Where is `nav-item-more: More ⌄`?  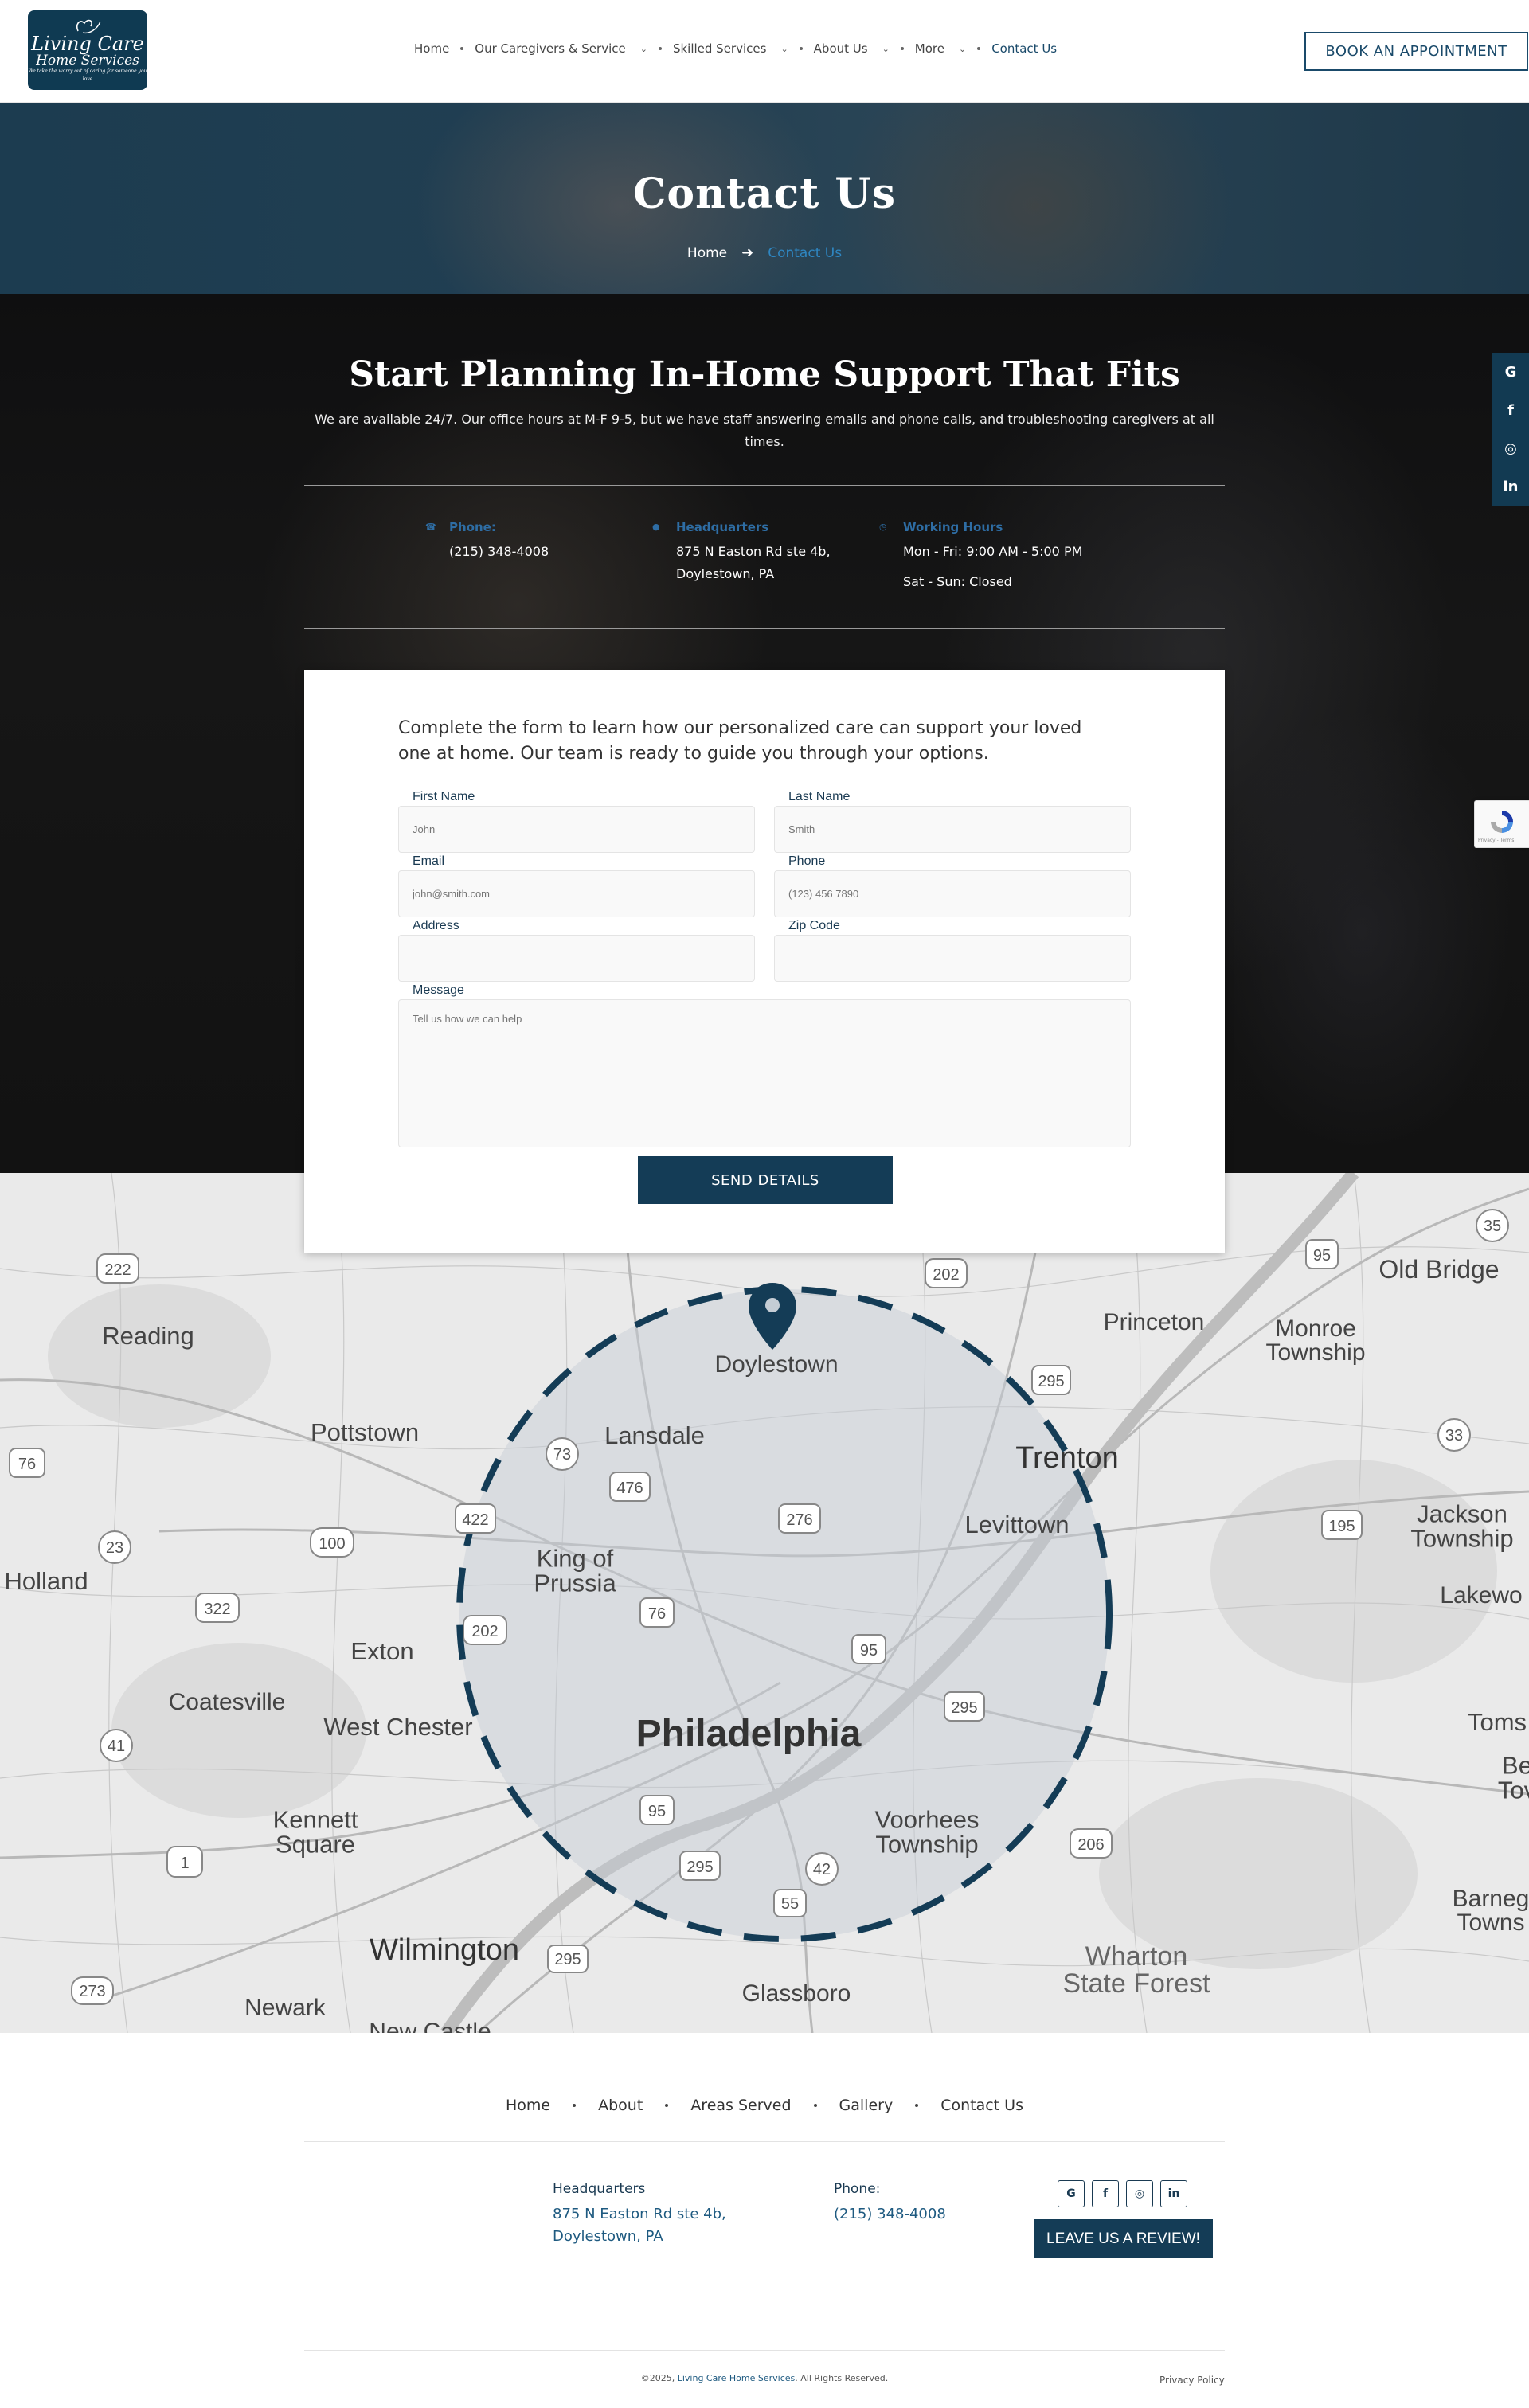 nav-item-more: More ⌄ is located at coordinates (940, 48).